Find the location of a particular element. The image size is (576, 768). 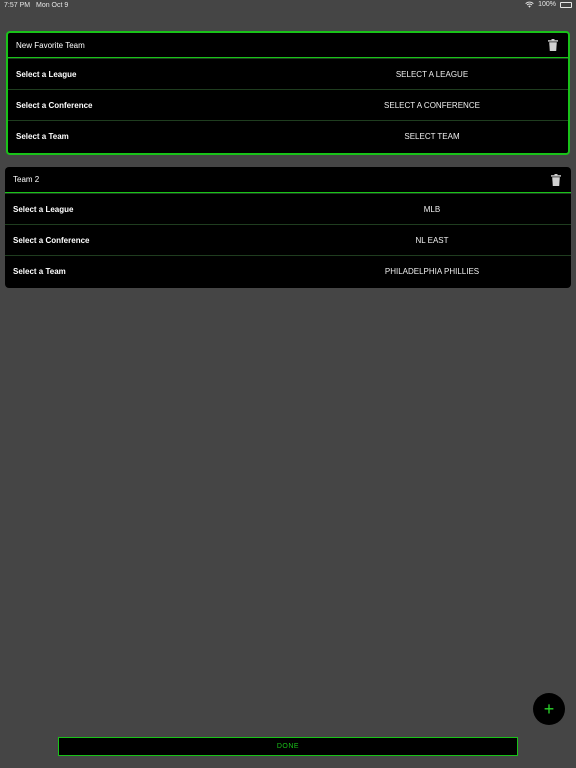

conference-select: SELECT A CONFERENCE is located at coordinates (382, 105).